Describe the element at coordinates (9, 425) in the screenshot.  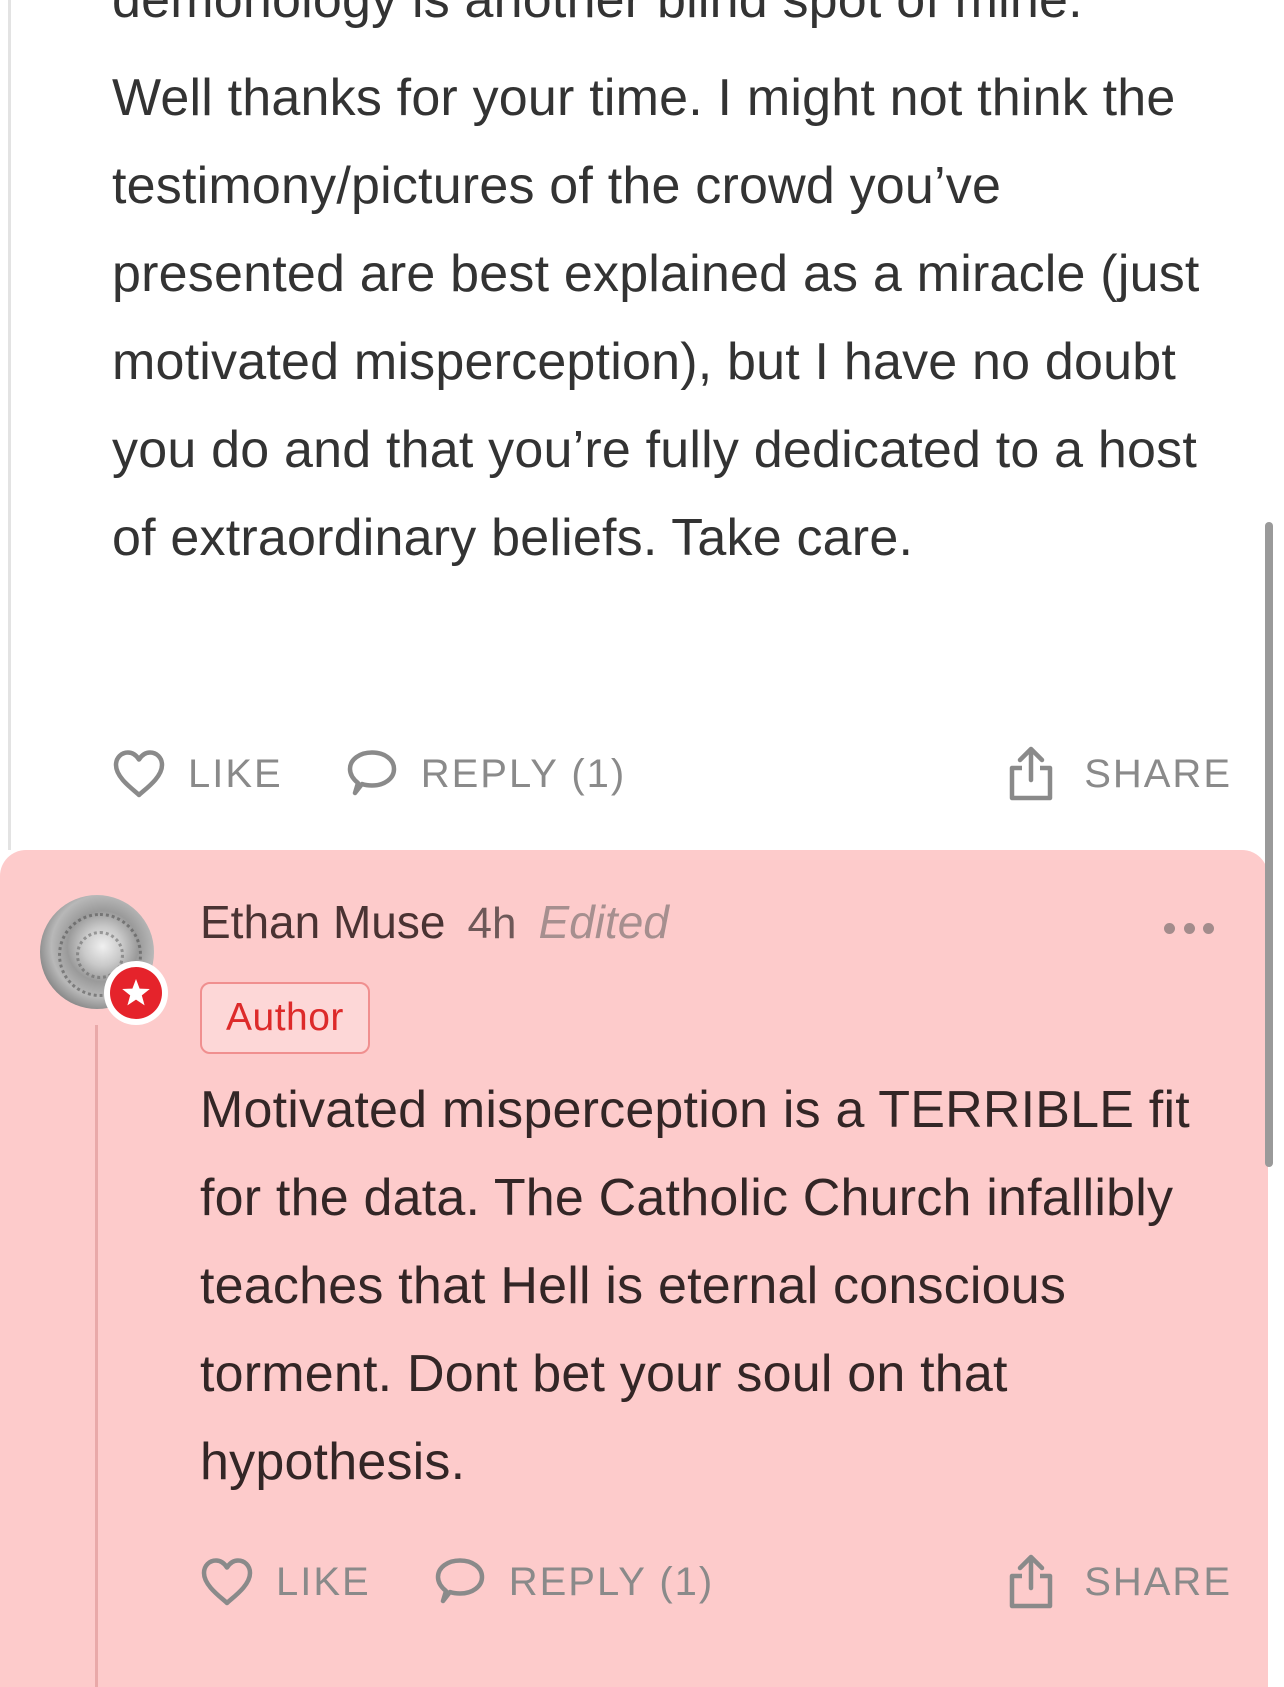
I see `thread-line` at that location.